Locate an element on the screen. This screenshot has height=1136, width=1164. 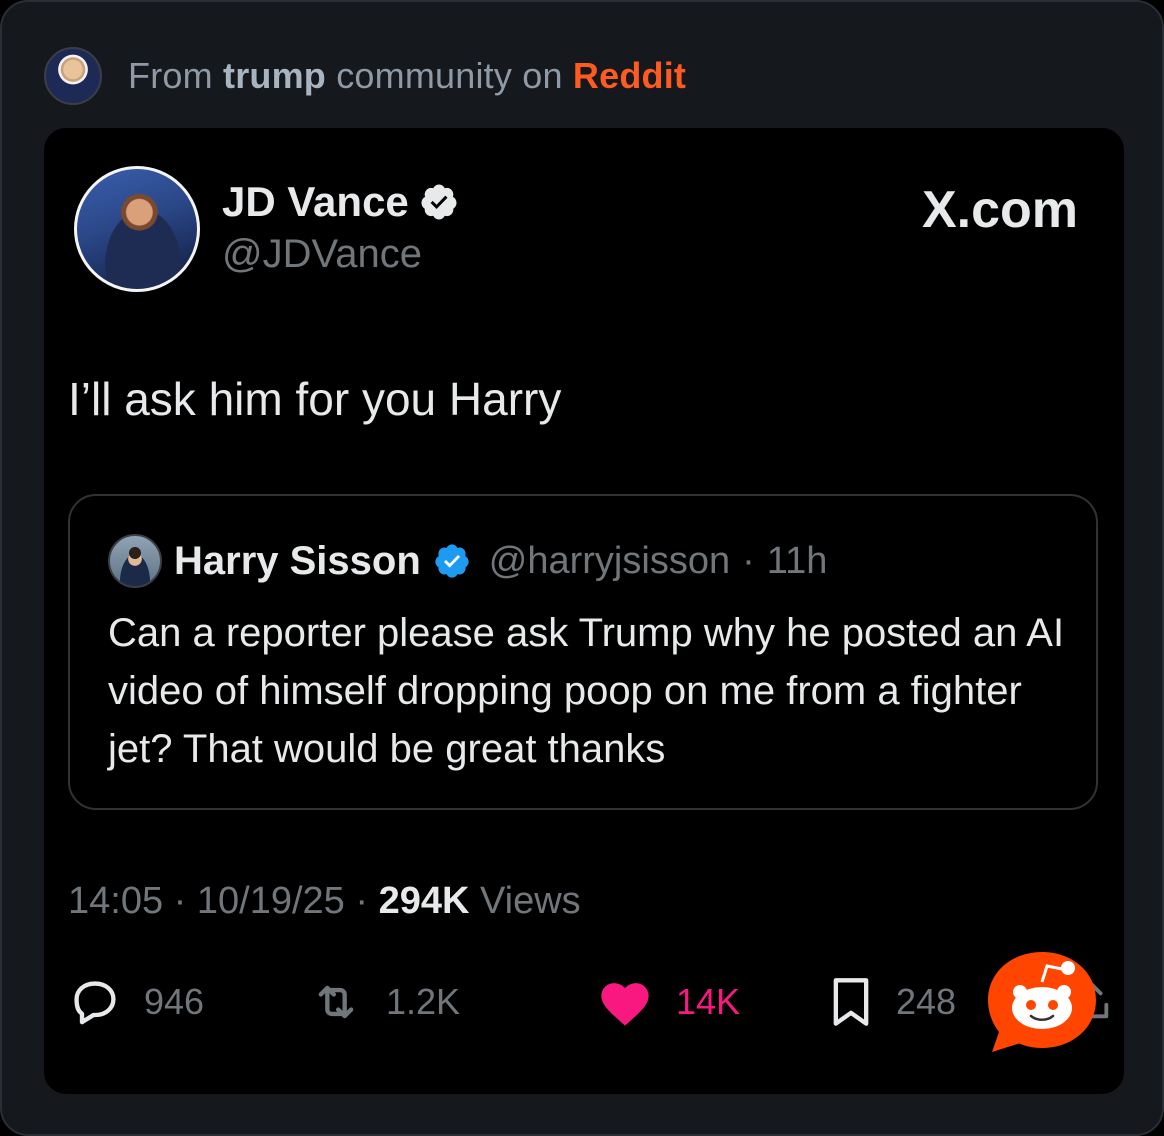
quoted-author-name: Harry Sisson is located at coordinates (297, 561).